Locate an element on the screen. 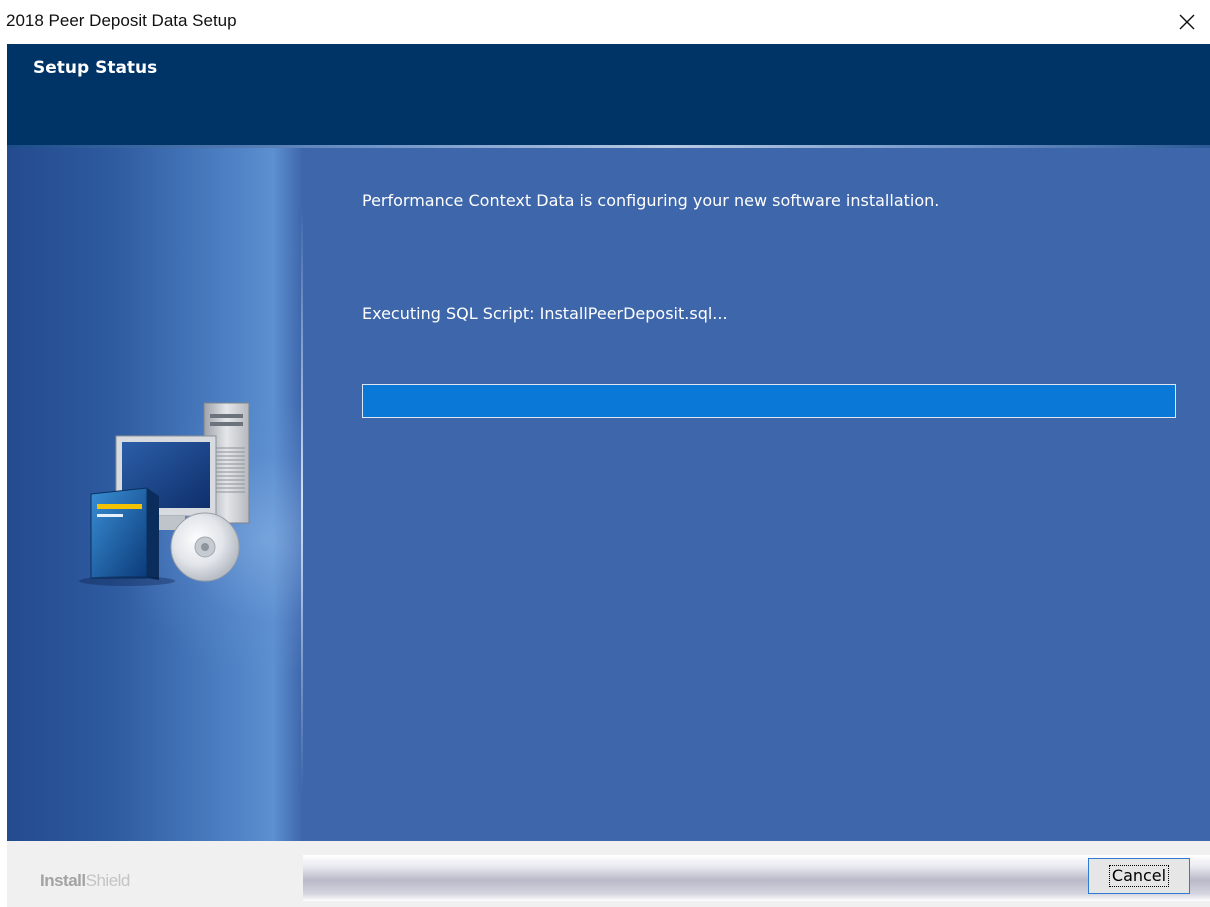 The width and height of the screenshot is (1210, 907). cancel-button-label: Cancel is located at coordinates (1139, 876).